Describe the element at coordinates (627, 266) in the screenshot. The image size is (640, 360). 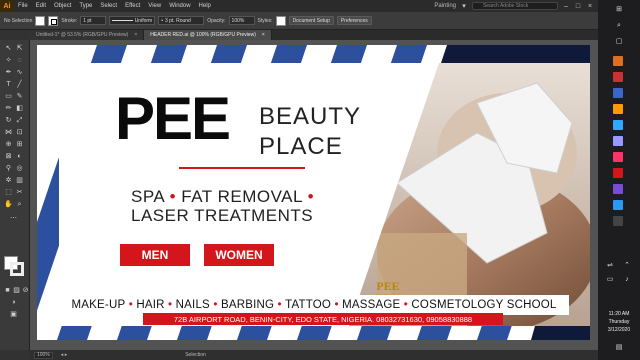
I see `chevron-up-icon: ⌃` at that location.